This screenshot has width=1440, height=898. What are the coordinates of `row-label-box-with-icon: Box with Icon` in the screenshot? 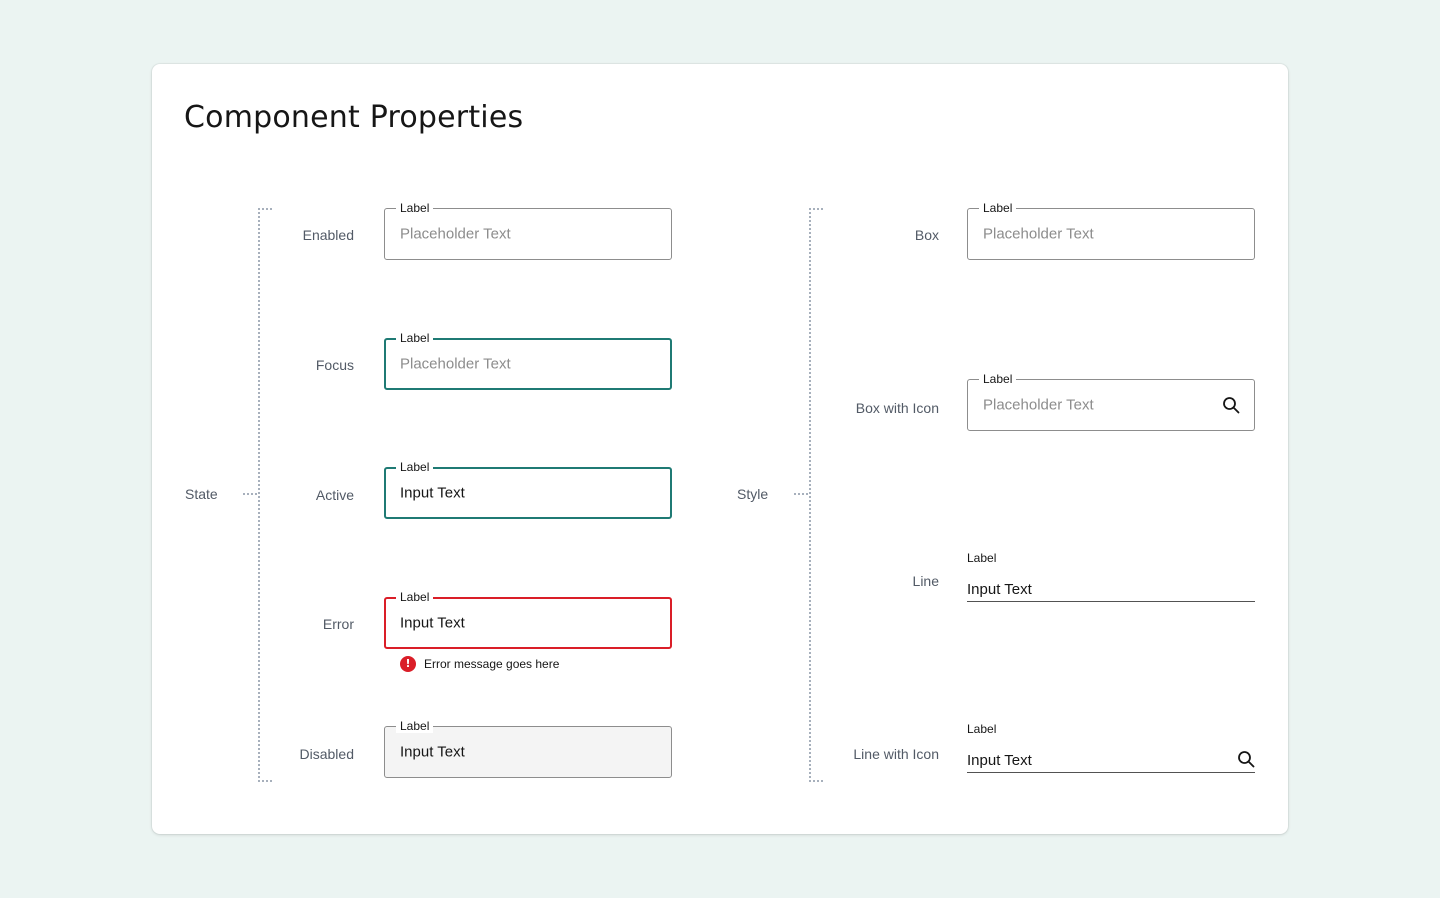 It's located at (897, 408).